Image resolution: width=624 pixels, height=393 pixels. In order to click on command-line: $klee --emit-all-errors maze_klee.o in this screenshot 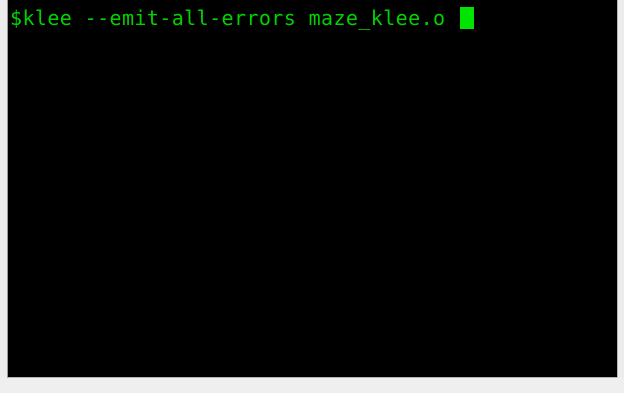, I will do `click(242, 18)`.